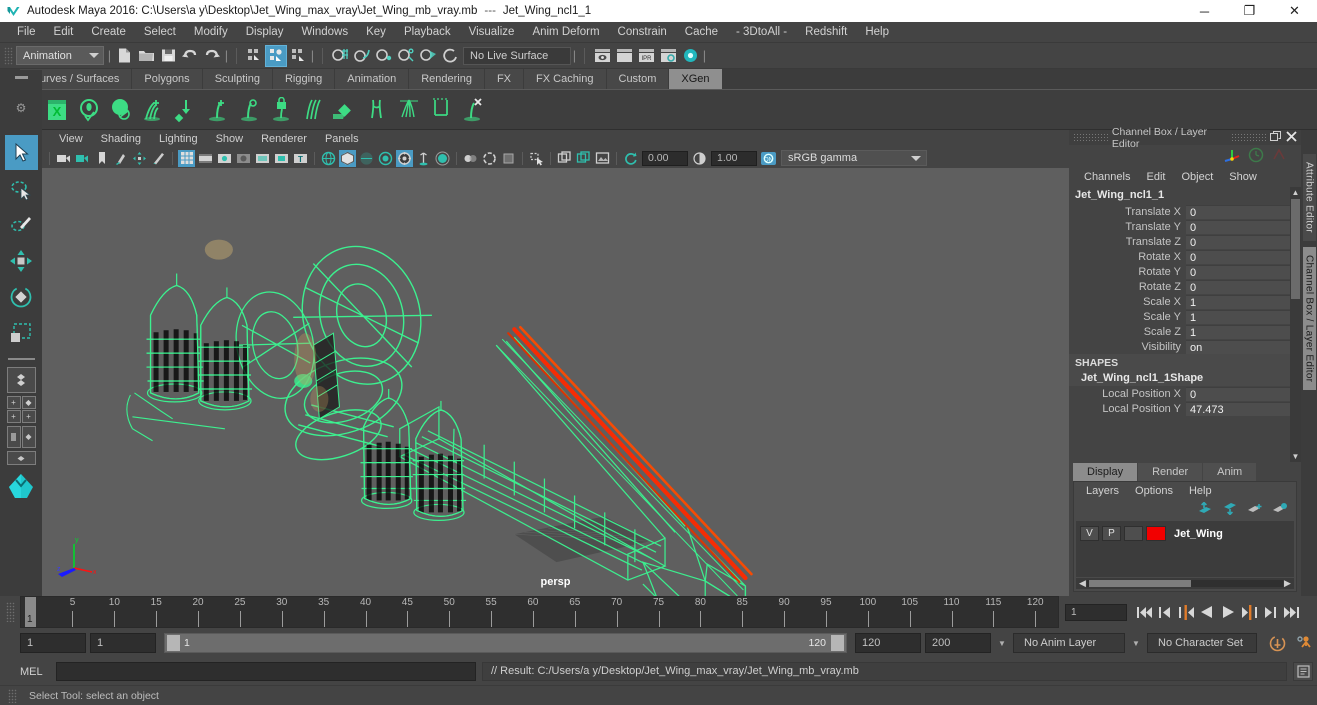  What do you see at coordinates (565, 79) in the screenshot?
I see `shelf-tab-fx-caching: FX Caching` at bounding box center [565, 79].